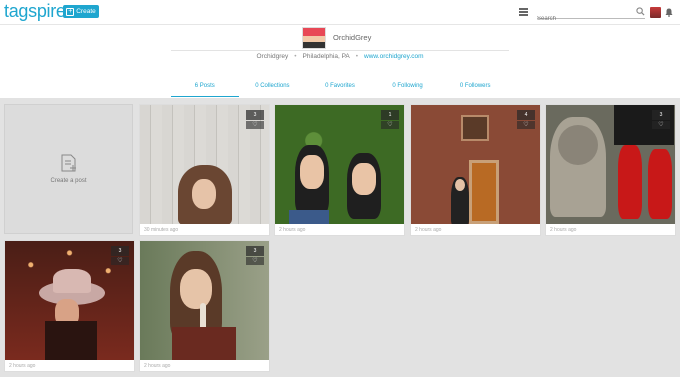  Describe the element at coordinates (526, 115) in the screenshot. I see `post-count-badge: 4` at that location.